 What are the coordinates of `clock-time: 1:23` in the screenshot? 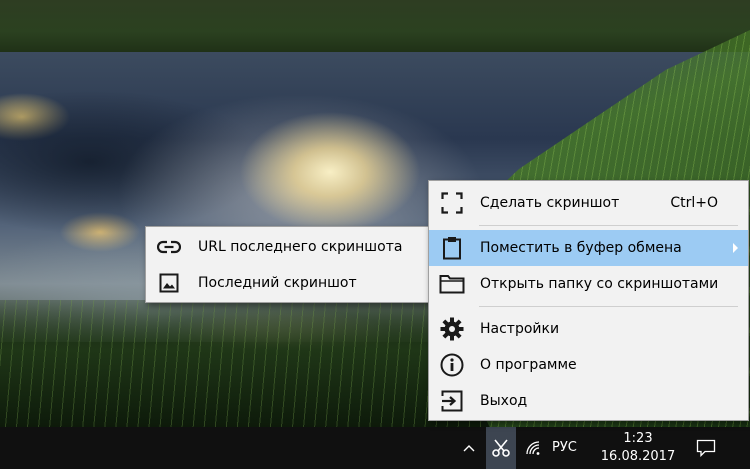 It's located at (638, 438).